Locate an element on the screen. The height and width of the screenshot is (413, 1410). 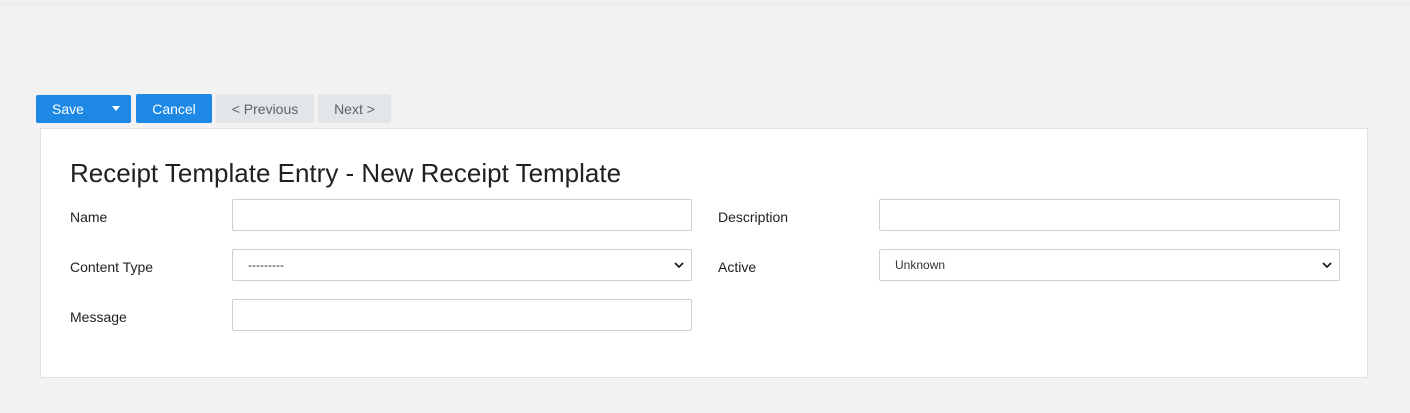
caret-down-icon is located at coordinates (115, 108).